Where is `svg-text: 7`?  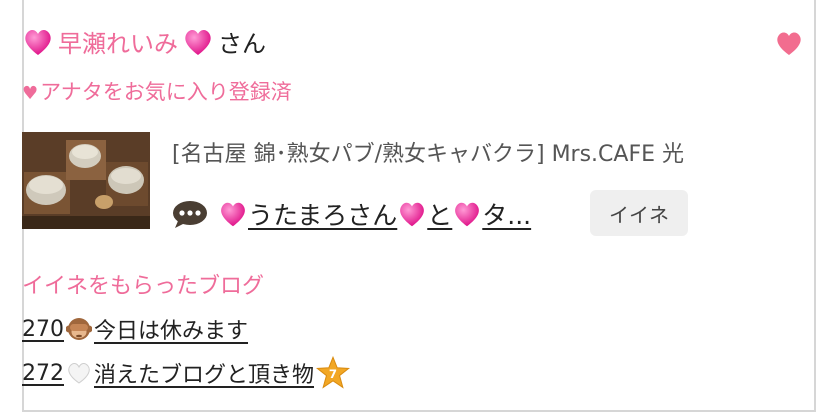 svg-text: 7 is located at coordinates (333, 374).